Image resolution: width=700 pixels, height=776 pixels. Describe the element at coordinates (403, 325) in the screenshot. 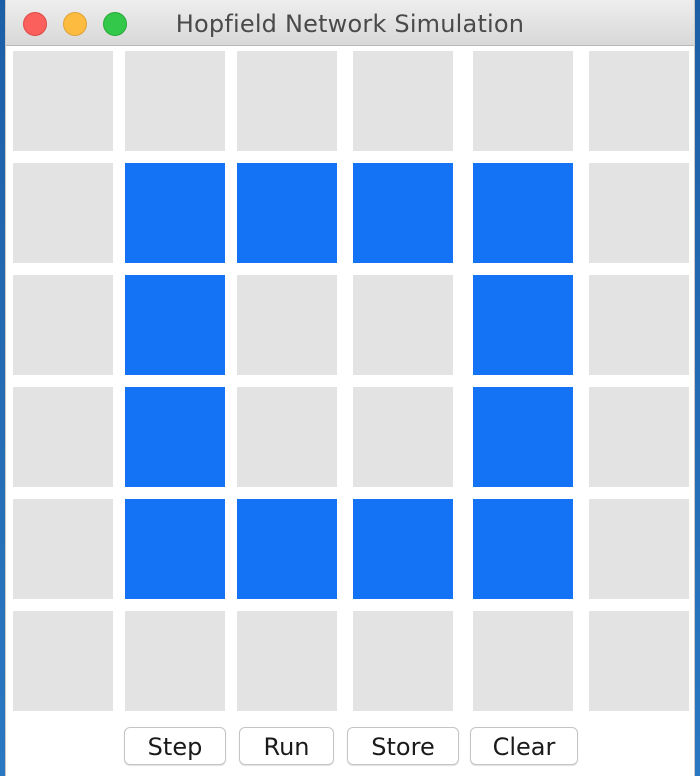

I see `neuron-cell-r2-c3` at that location.